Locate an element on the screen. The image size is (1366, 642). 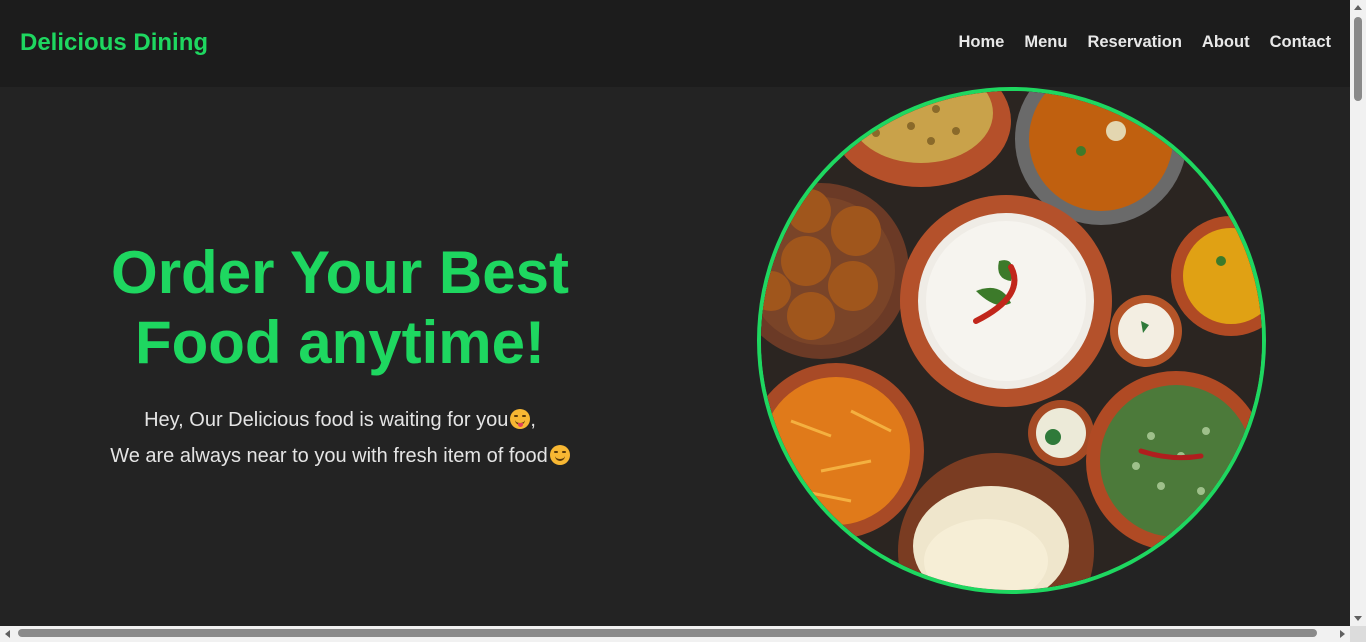
vertical-scroll-thumb is located at coordinates (1358, 59).